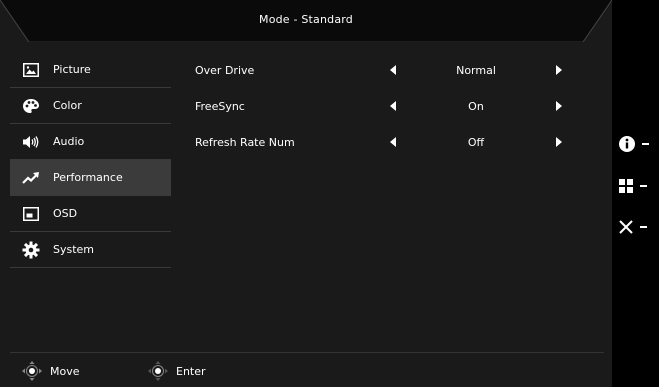 The image size is (659, 387). What do you see at coordinates (31, 142) in the screenshot?
I see `speaker-icon` at bounding box center [31, 142].